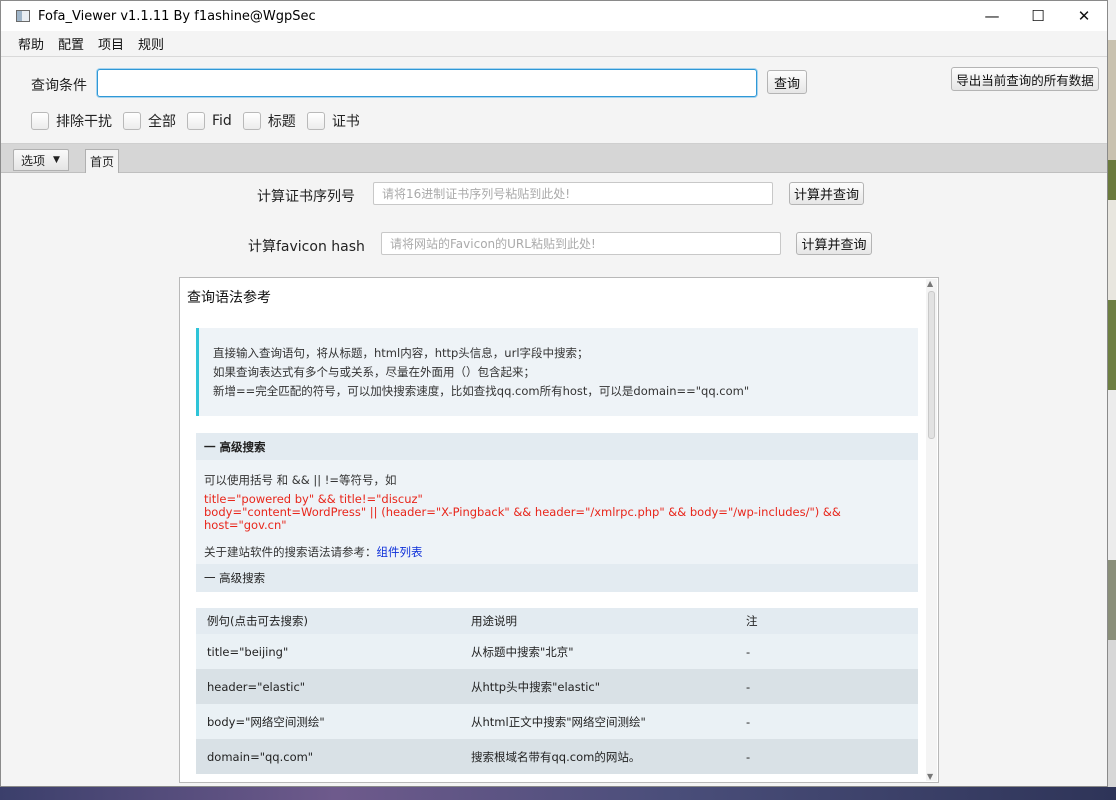  What do you see at coordinates (257, 621) in the screenshot?
I see `table-header: 例句(点击可去搜索)` at bounding box center [257, 621].